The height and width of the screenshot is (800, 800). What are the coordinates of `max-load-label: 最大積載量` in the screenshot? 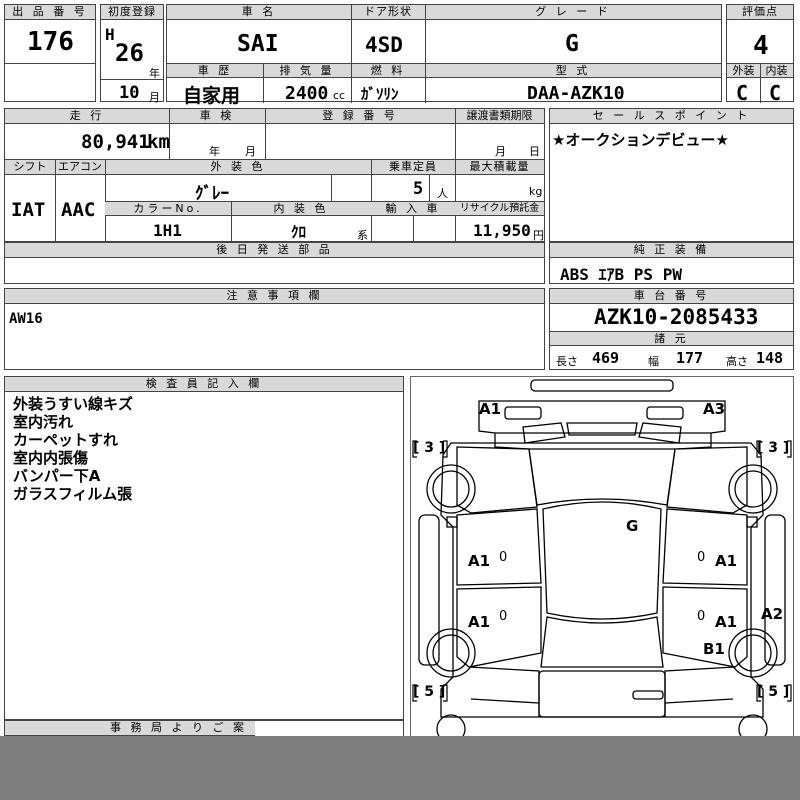 It's located at (499, 166).